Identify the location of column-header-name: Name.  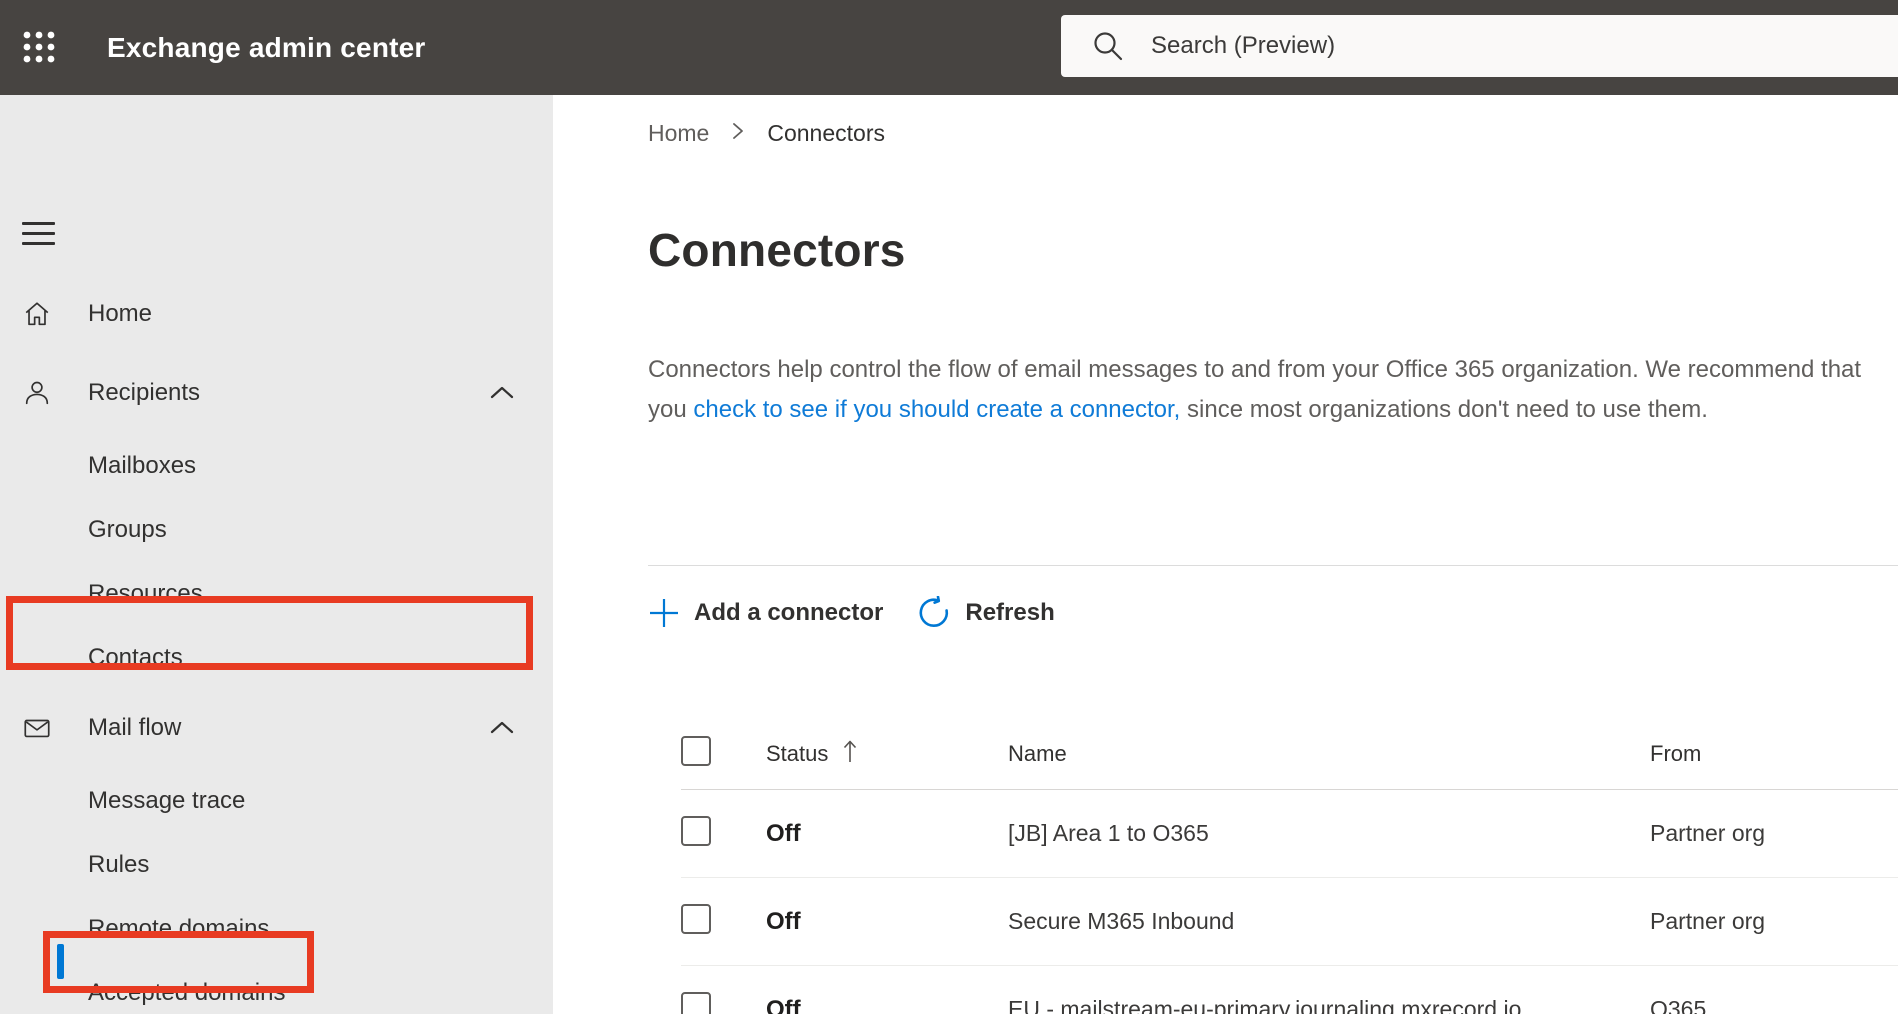
(1329, 754).